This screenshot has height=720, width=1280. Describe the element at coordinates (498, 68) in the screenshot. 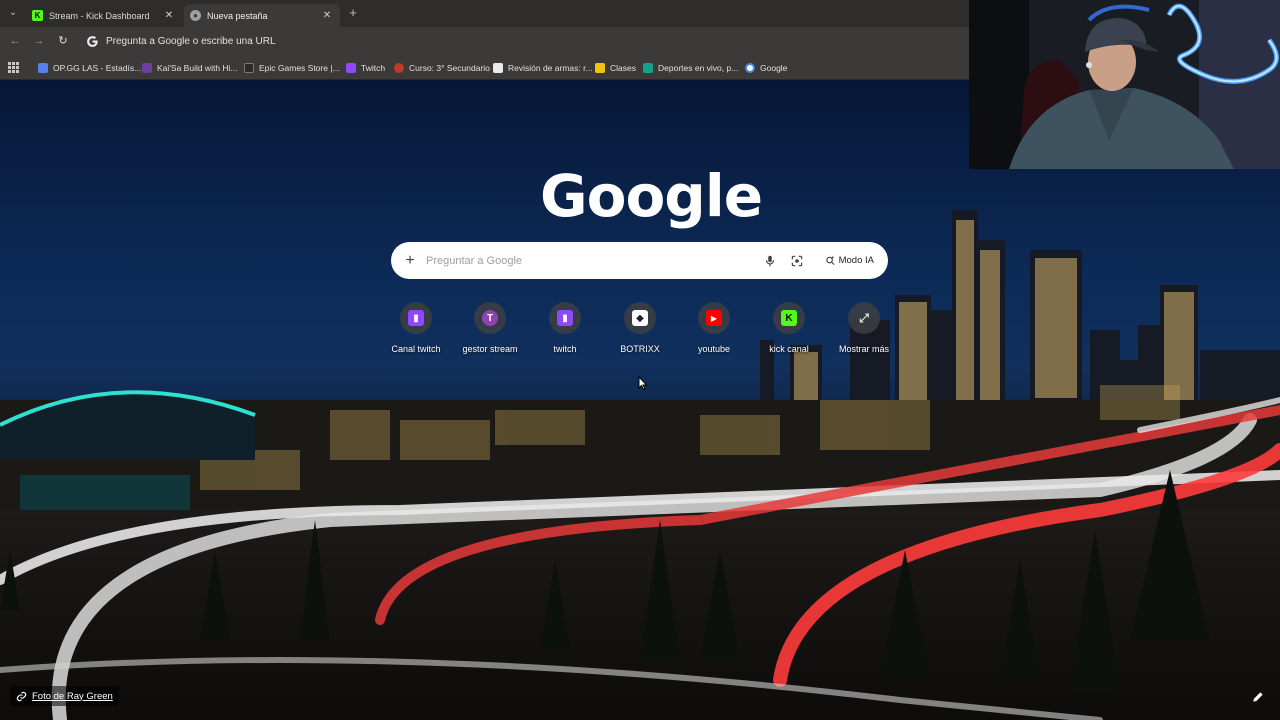

I see `weapons-review-favicon-icon` at that location.